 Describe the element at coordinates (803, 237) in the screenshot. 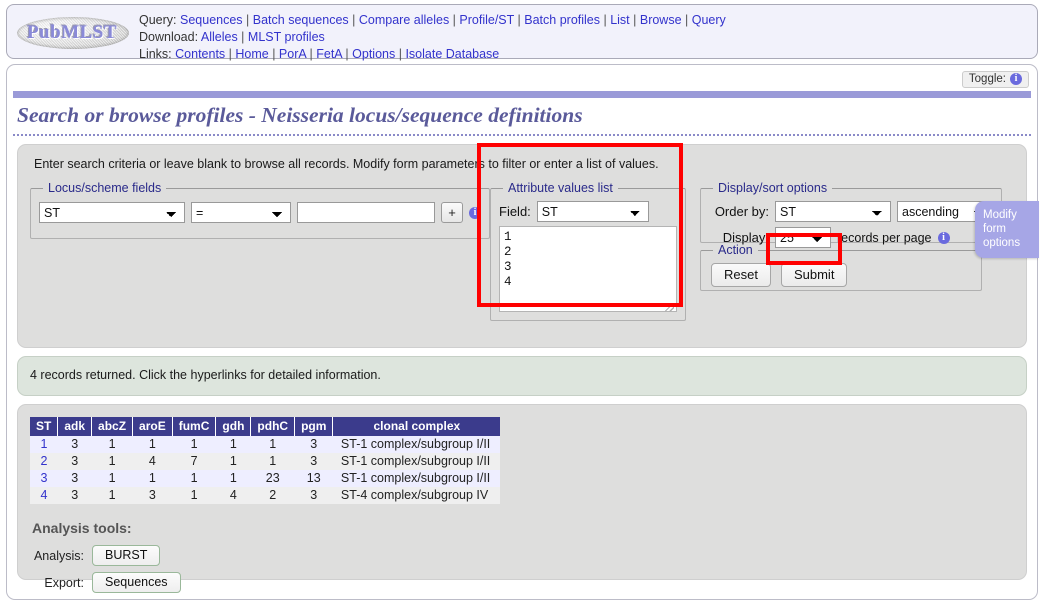

I see `records-per-page-select: 25` at that location.